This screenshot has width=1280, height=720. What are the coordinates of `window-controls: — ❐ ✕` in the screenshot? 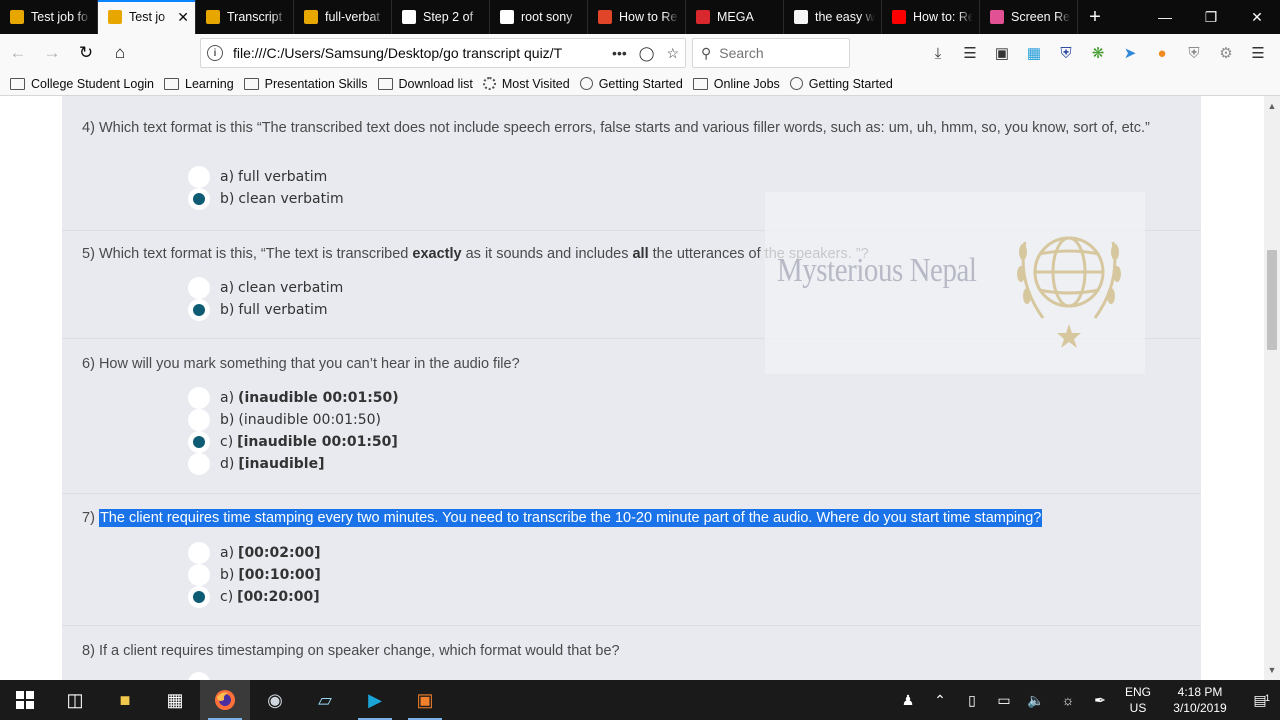 It's located at (1211, 17).